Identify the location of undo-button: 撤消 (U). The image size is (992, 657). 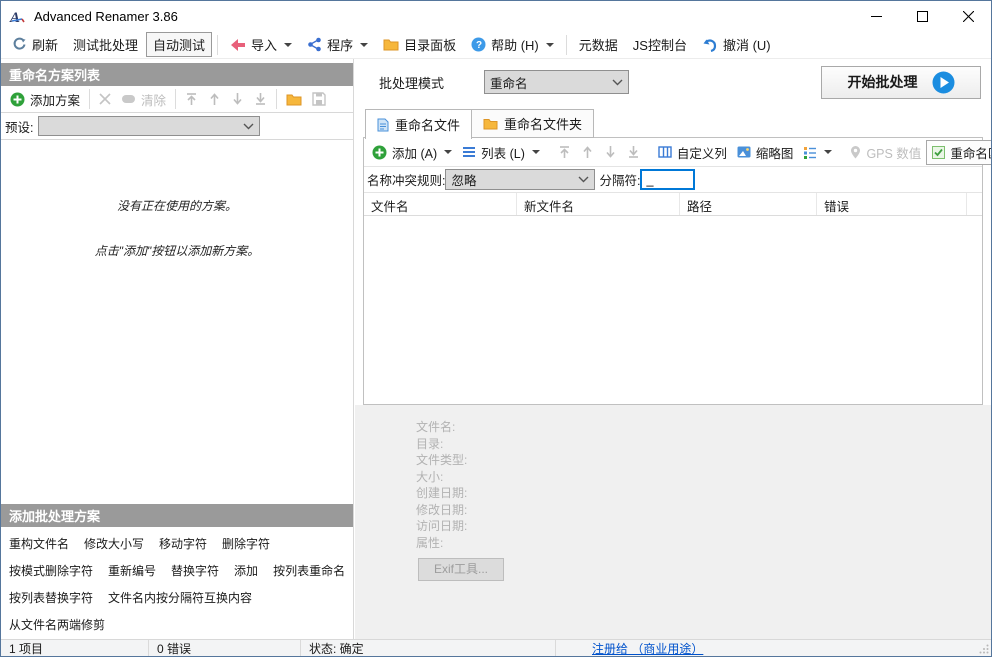
(736, 44).